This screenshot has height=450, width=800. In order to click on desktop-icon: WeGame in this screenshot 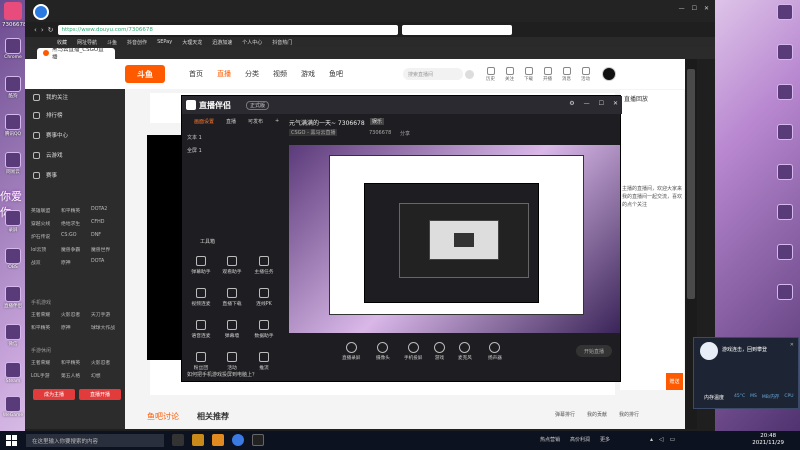, I will do `click(13, 414)`.